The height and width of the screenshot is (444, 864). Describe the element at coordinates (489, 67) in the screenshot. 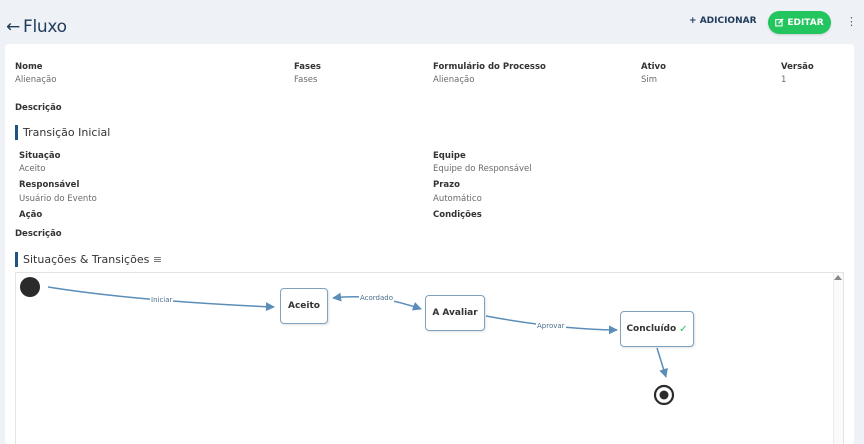

I see `formulario-label: Formulário do Processo` at that location.